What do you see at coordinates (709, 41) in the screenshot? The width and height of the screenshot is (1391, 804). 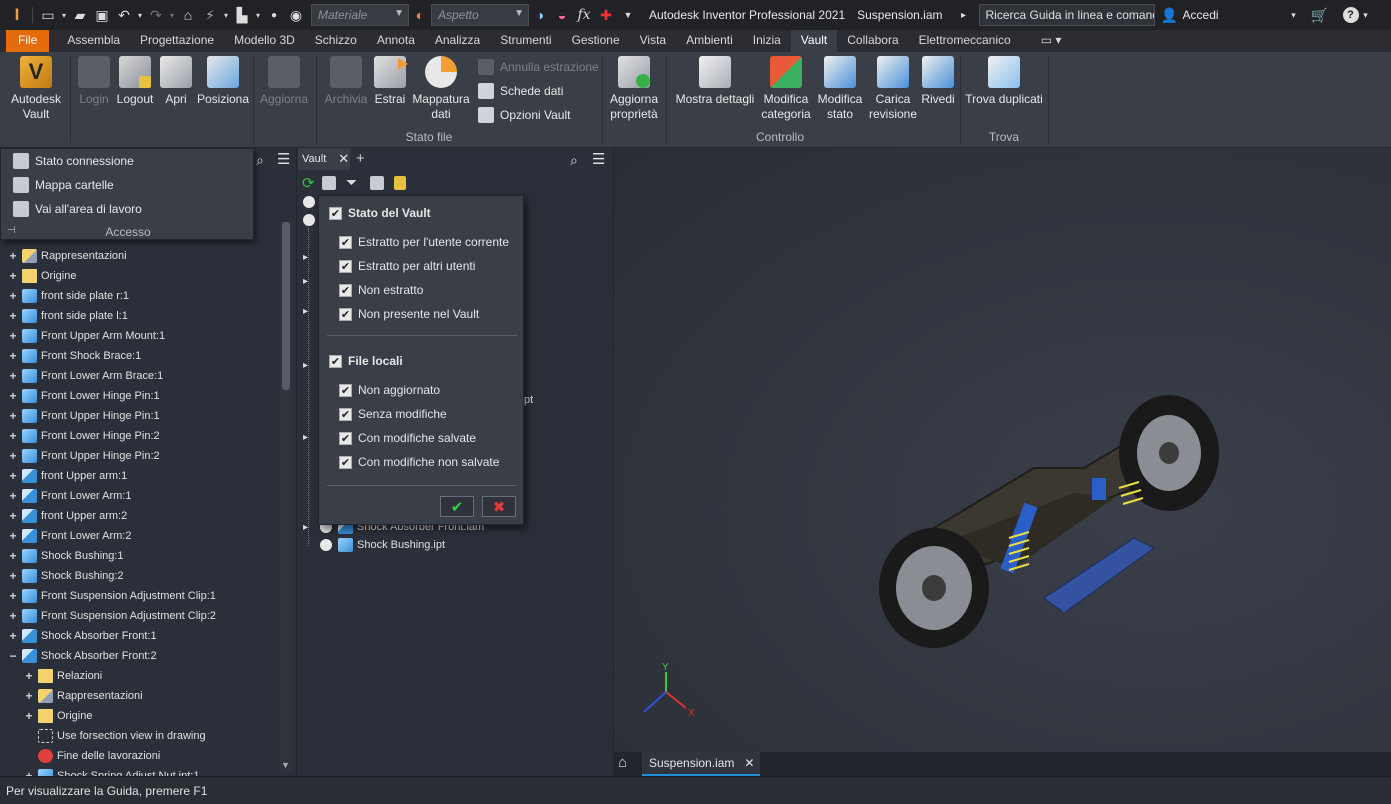 I see `tab-ambienti: Ambienti` at bounding box center [709, 41].